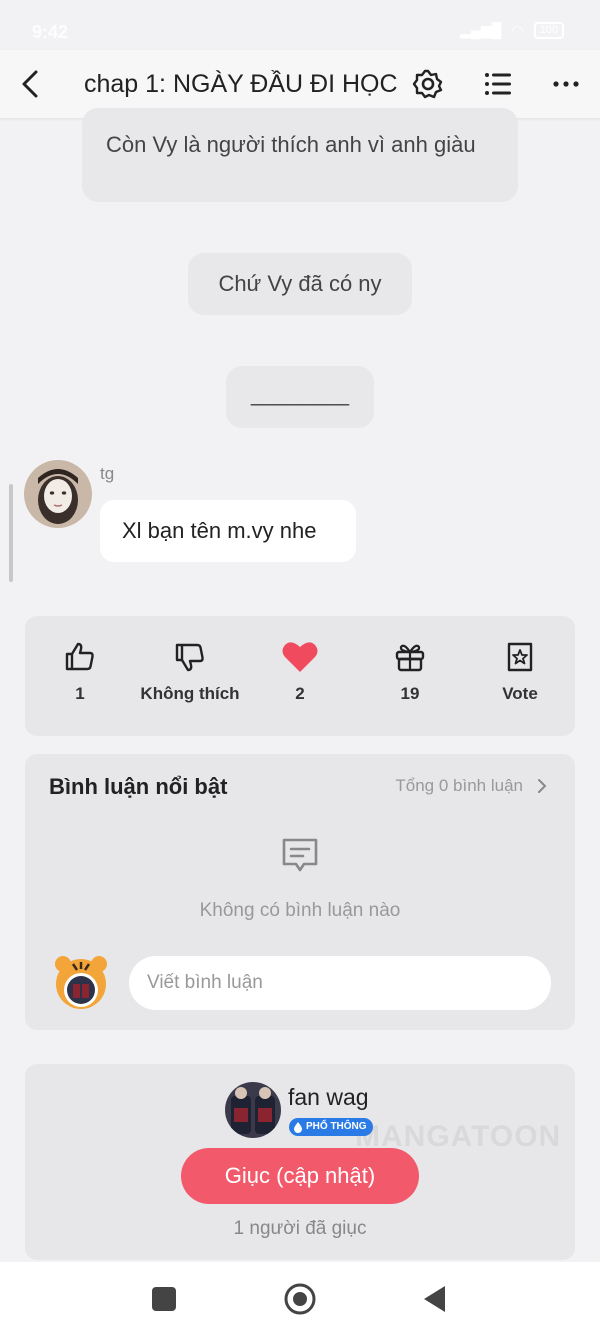 The image size is (600, 1333). I want to click on gift-count: 19, so click(410, 693).